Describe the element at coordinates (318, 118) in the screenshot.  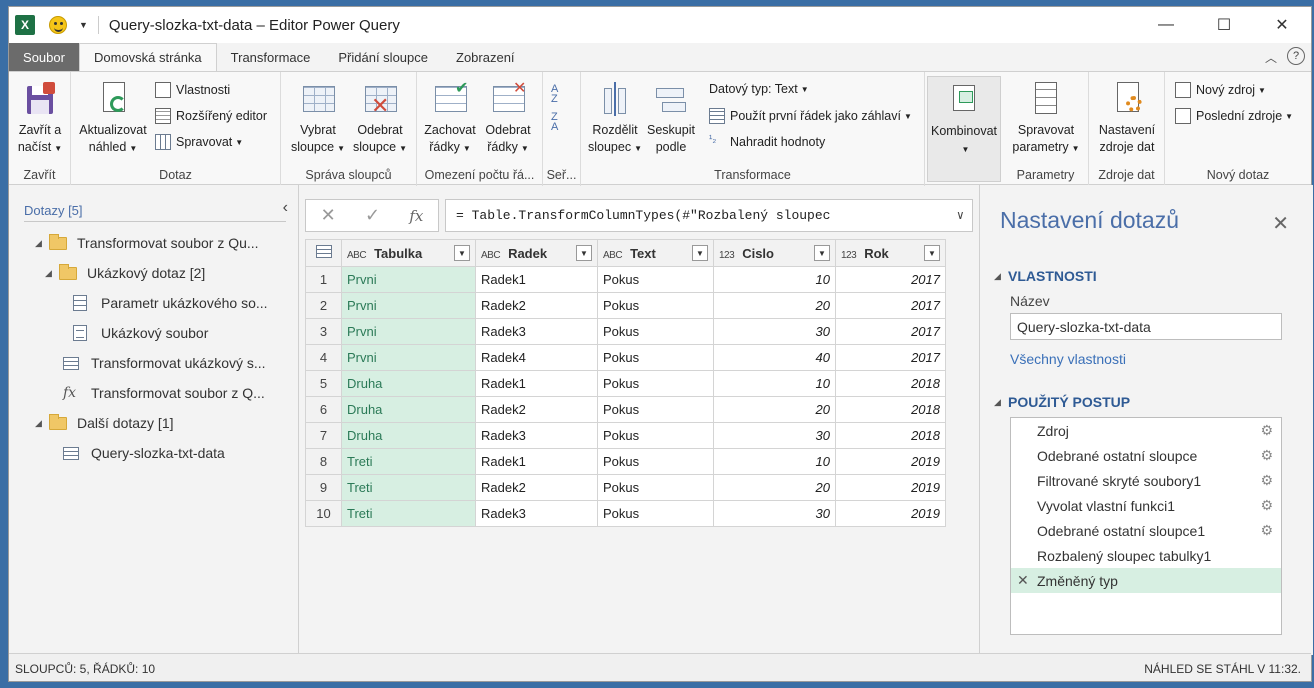
I see `choose-columns-button: Vybrat sloupce ▼` at that location.